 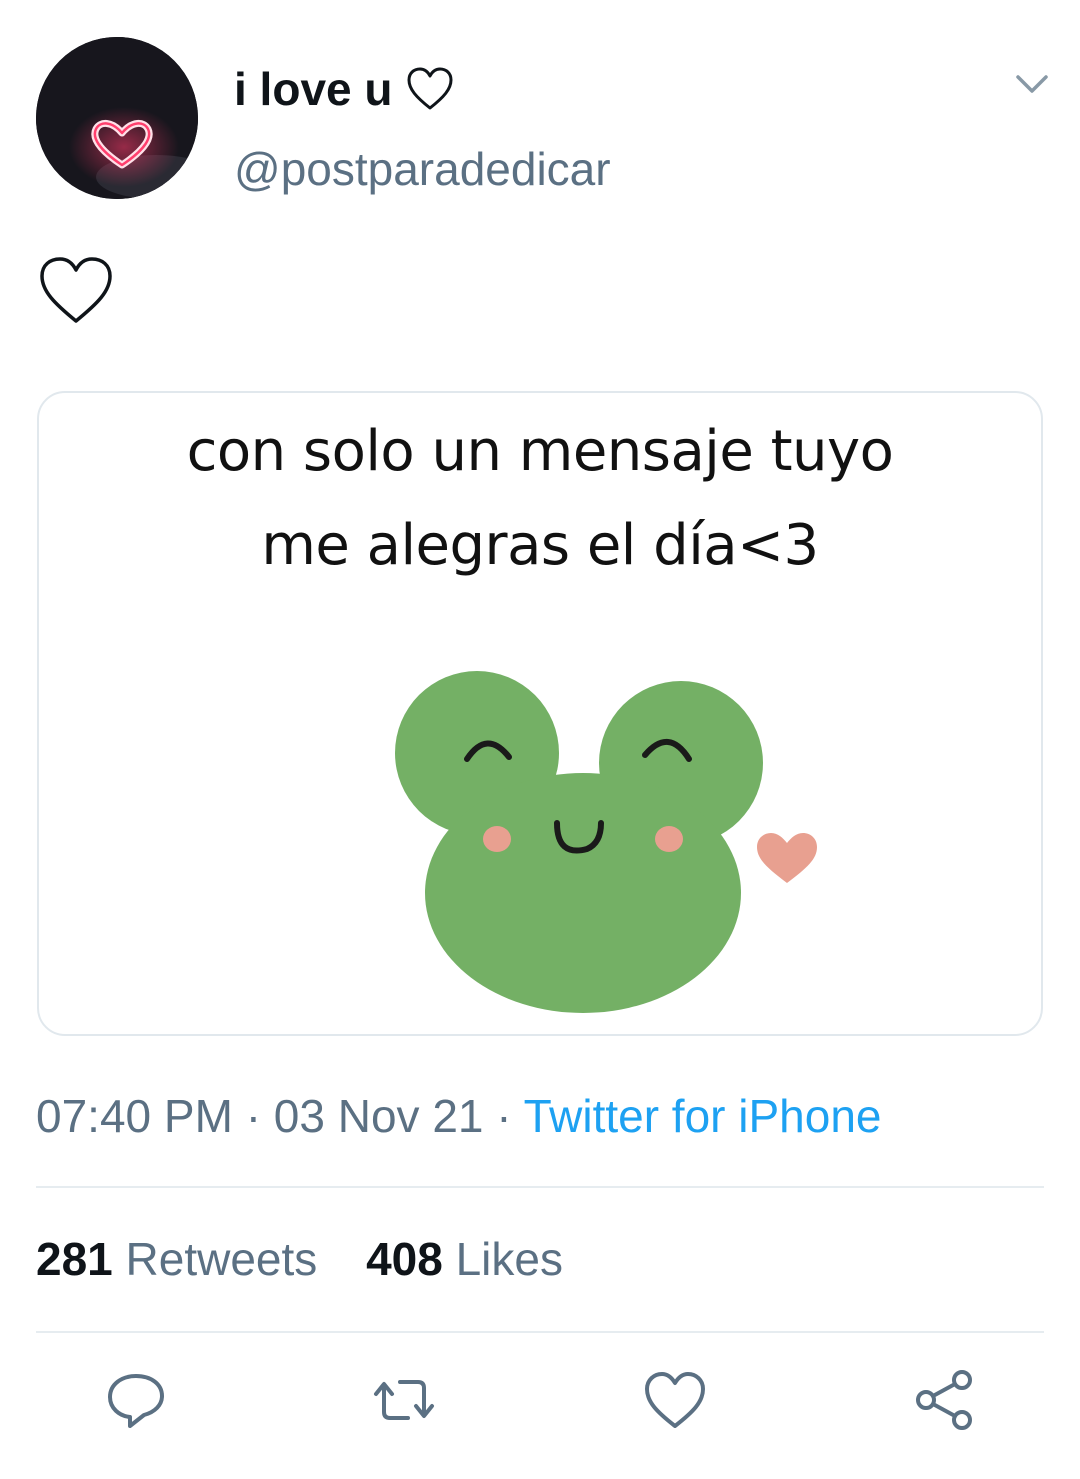 I want to click on share-icon, so click(x=944, y=1400).